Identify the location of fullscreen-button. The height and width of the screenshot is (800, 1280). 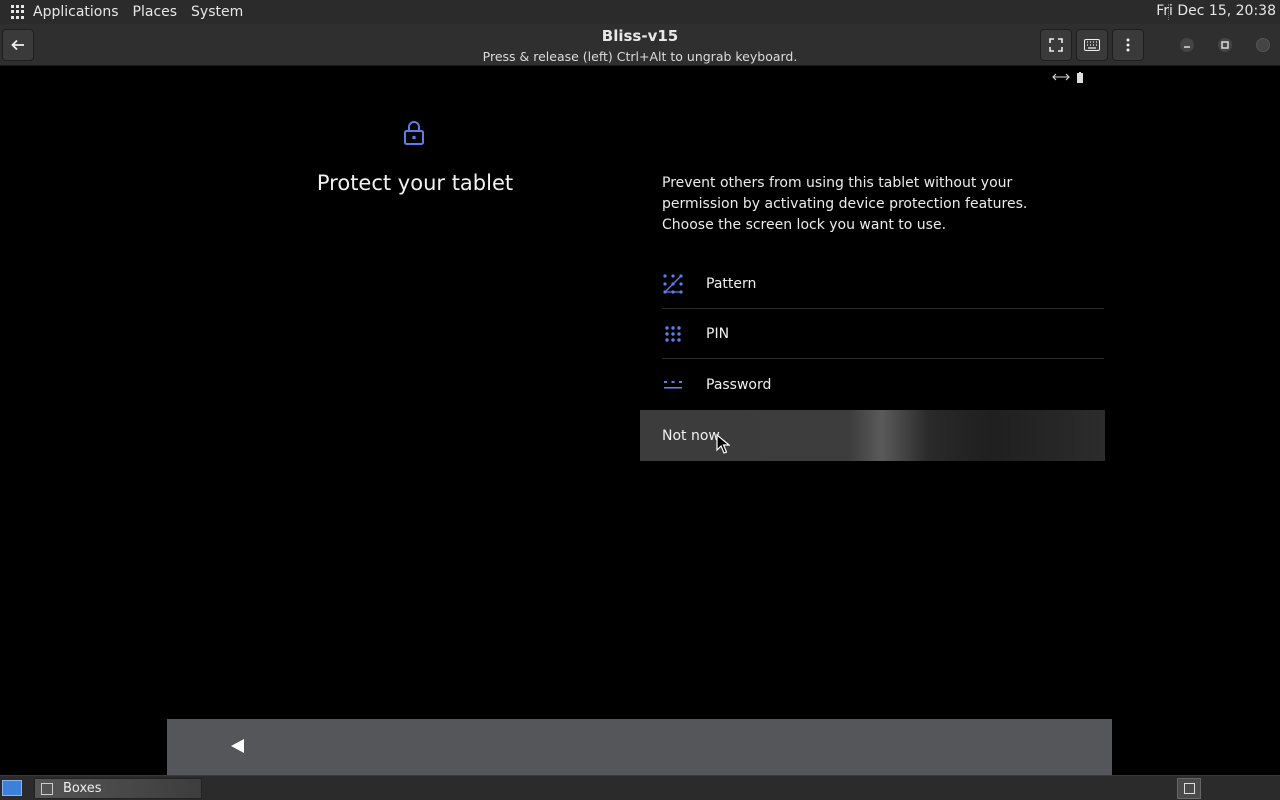
(1056, 45).